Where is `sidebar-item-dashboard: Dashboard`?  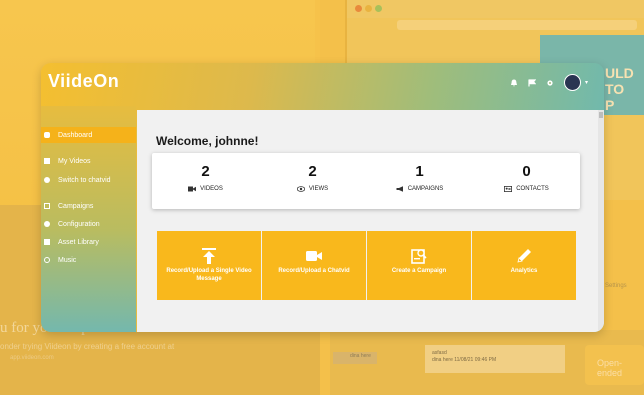 sidebar-item-dashboard: Dashboard is located at coordinates (88, 135).